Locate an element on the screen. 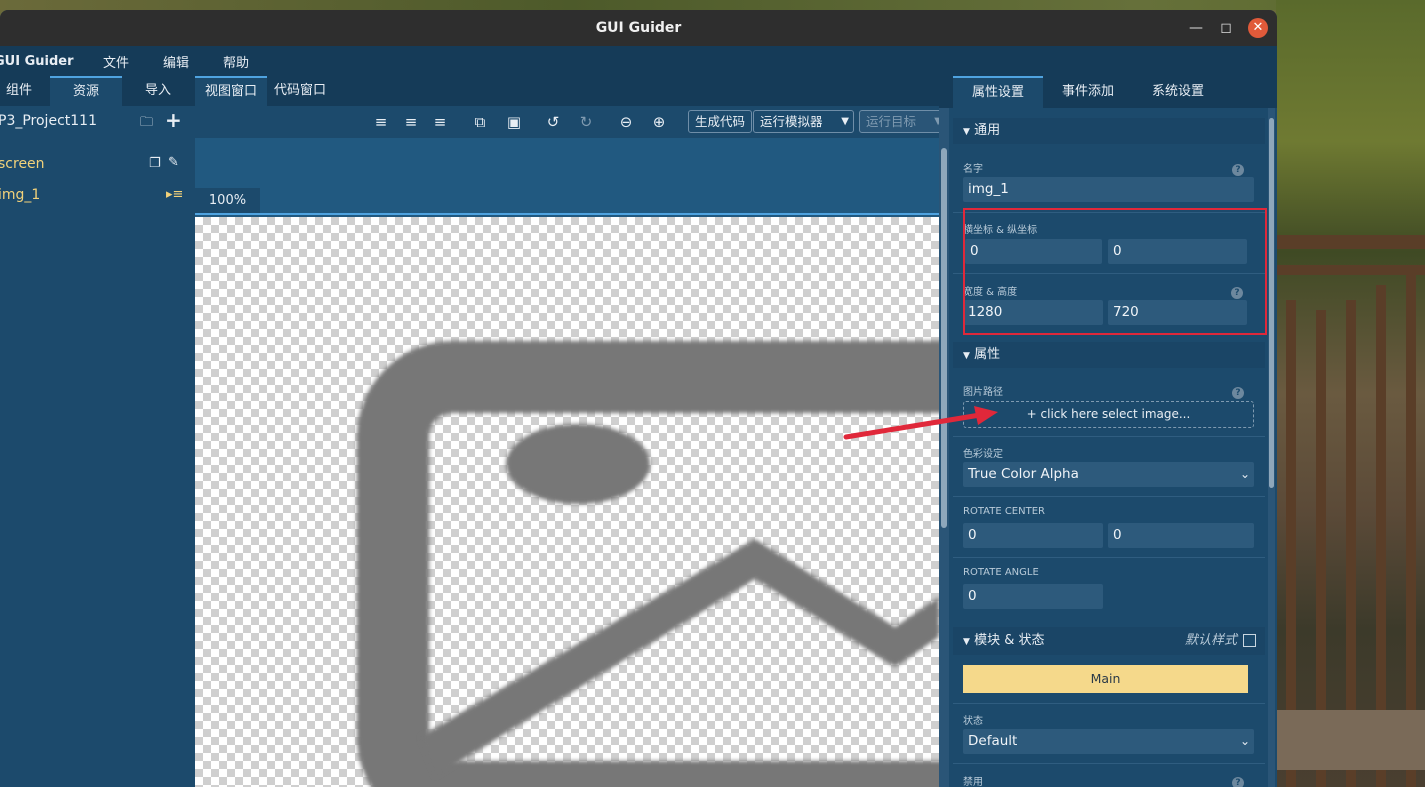 The image size is (1425, 787). tree-item-img-1: img_1 is located at coordinates (20, 195).